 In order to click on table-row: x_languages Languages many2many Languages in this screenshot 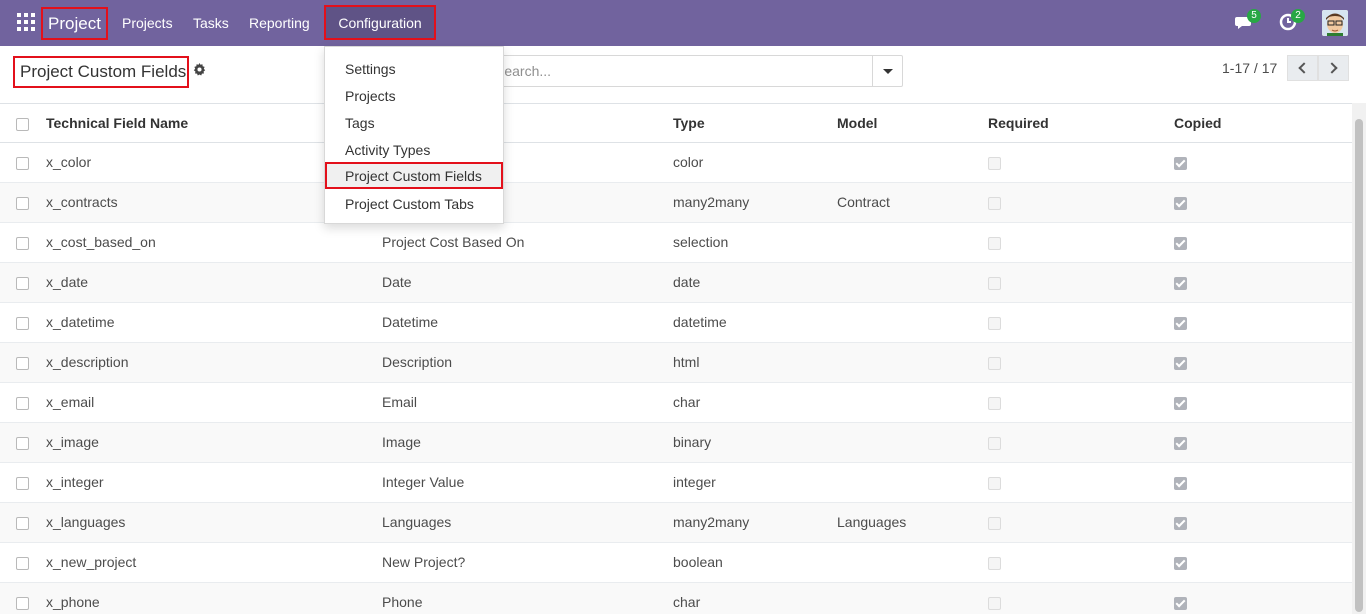, I will do `click(676, 522)`.